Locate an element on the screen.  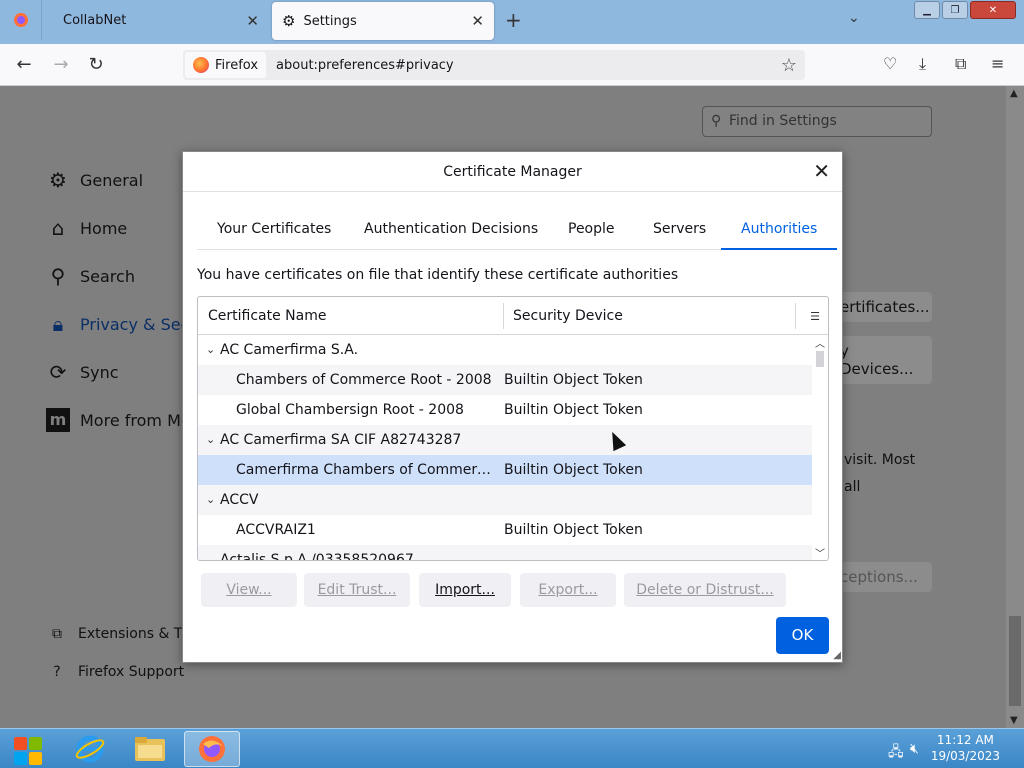
category-home: ⌂ Home is located at coordinates (87, 228).